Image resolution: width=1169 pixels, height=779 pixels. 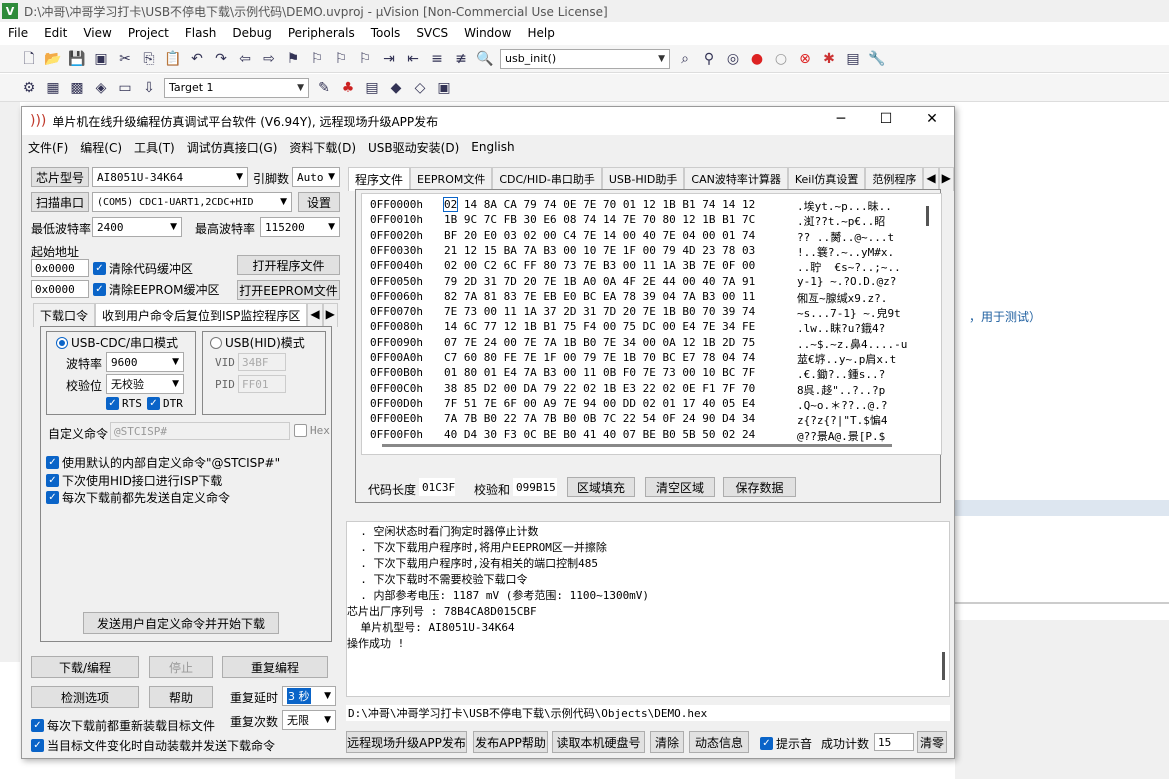 What do you see at coordinates (365, 59) in the screenshot?
I see `bookmark-clear-icon: ⚐` at bounding box center [365, 59].